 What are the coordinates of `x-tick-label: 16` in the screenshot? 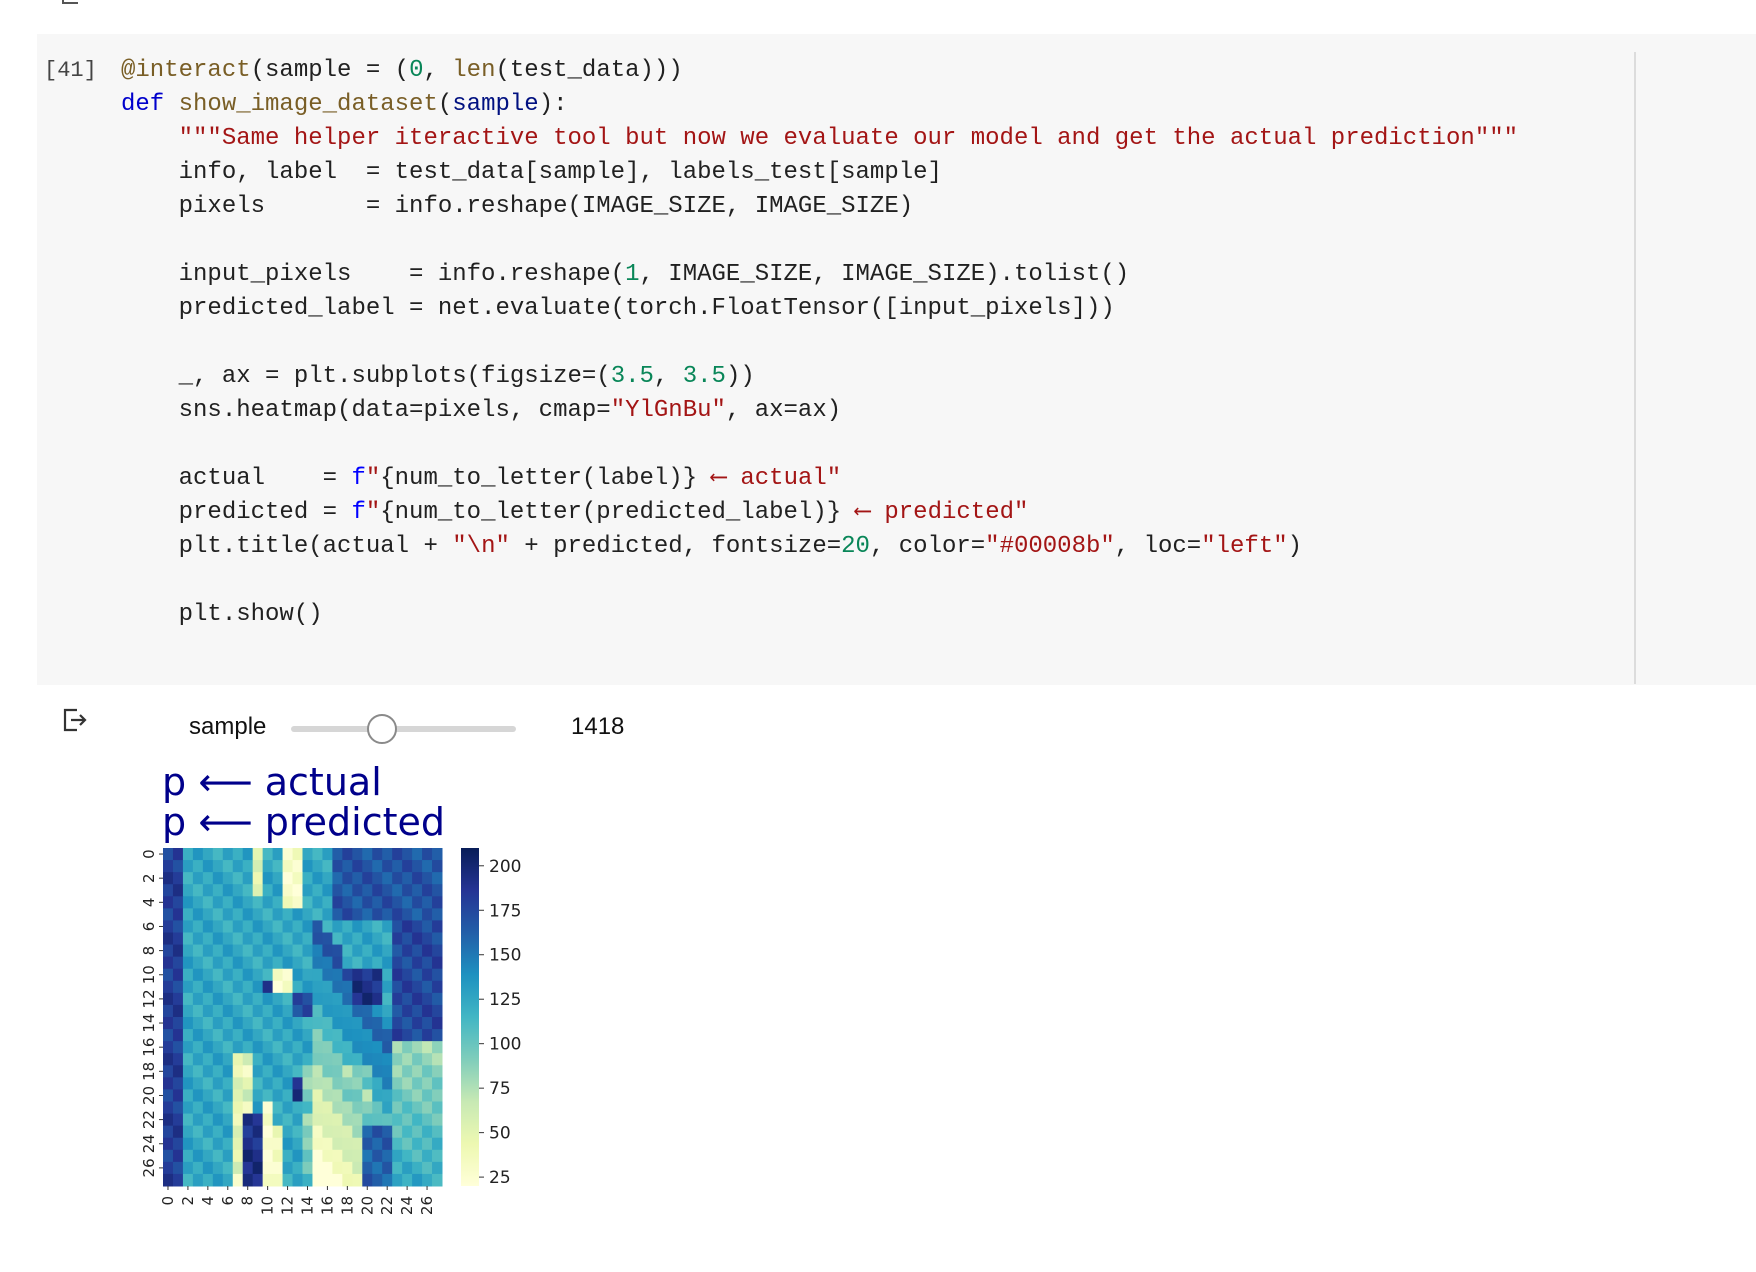 It's located at (327, 1205).